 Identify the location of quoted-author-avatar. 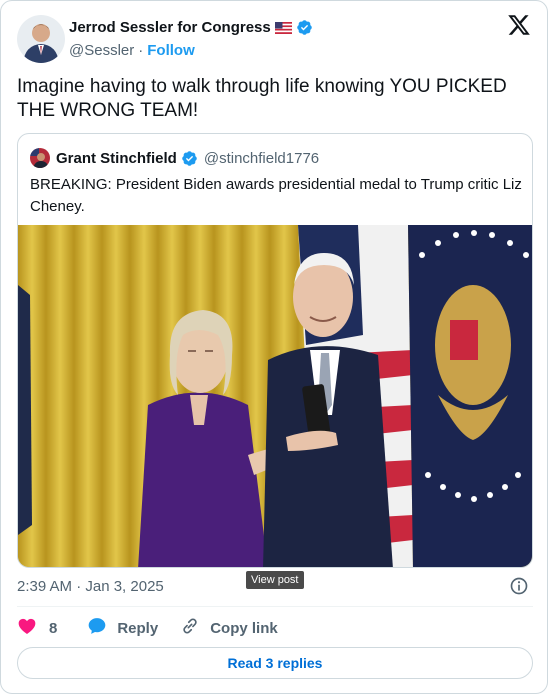
(40, 158).